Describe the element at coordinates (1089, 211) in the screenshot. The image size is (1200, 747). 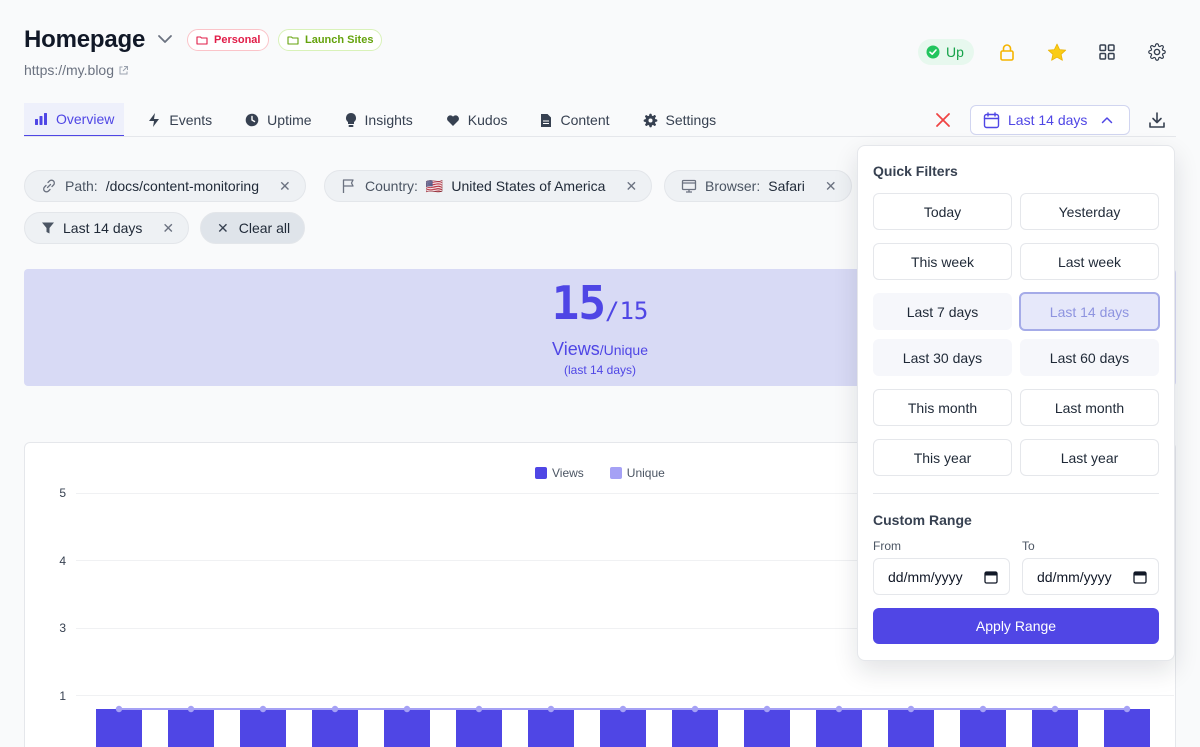
I see `quick-filter-yesterday: Yesterday` at that location.